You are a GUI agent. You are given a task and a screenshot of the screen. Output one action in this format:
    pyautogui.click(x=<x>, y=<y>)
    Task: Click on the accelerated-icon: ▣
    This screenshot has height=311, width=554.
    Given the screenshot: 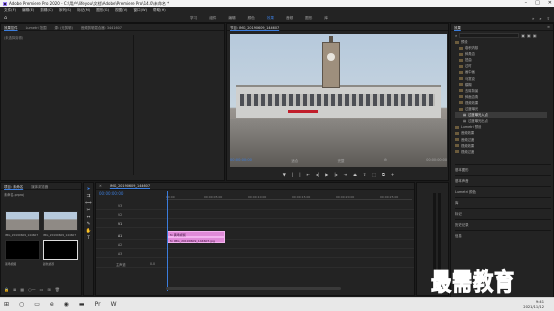 What is the action you would take?
    pyautogui.click(x=523, y=35)
    